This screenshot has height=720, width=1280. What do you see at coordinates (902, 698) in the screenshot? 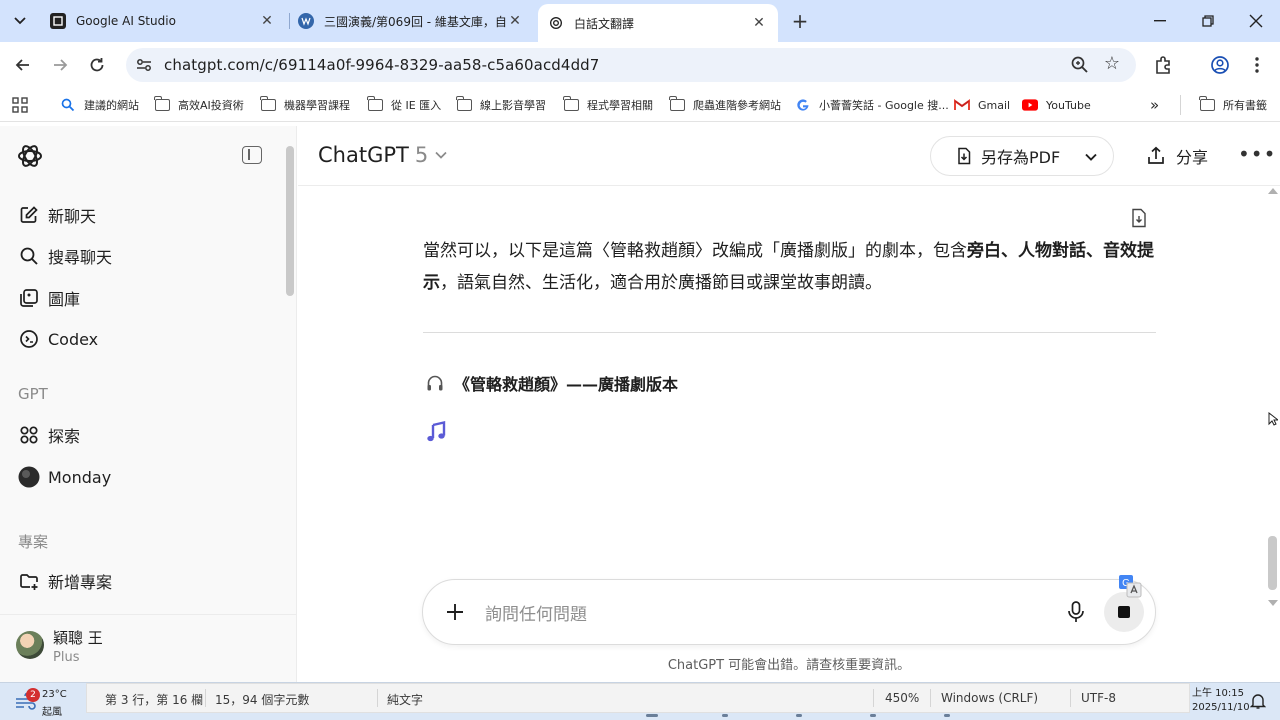
I see `zoom-level: 450%` at bounding box center [902, 698].